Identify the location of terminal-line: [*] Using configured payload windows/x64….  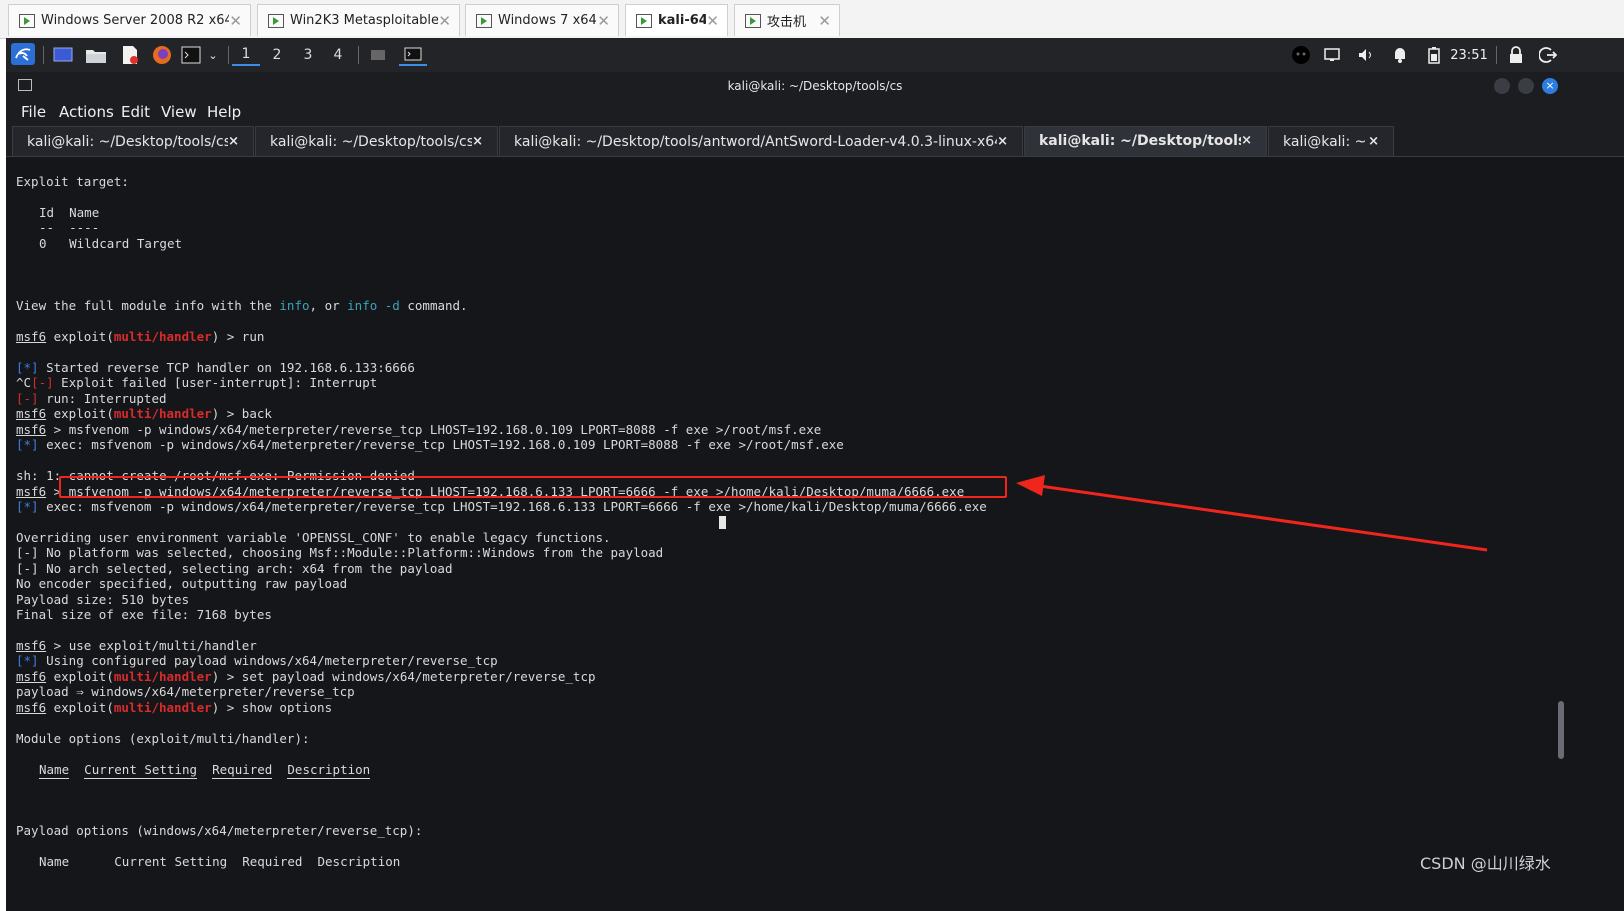
(257, 660).